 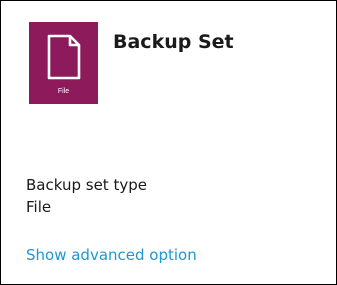 I want to click on file-tile-label: File, so click(x=63, y=91).